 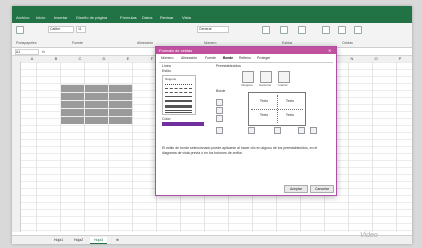 What do you see at coordinates (27, 52) in the screenshot?
I see `name-box: A1` at bounding box center [27, 52].